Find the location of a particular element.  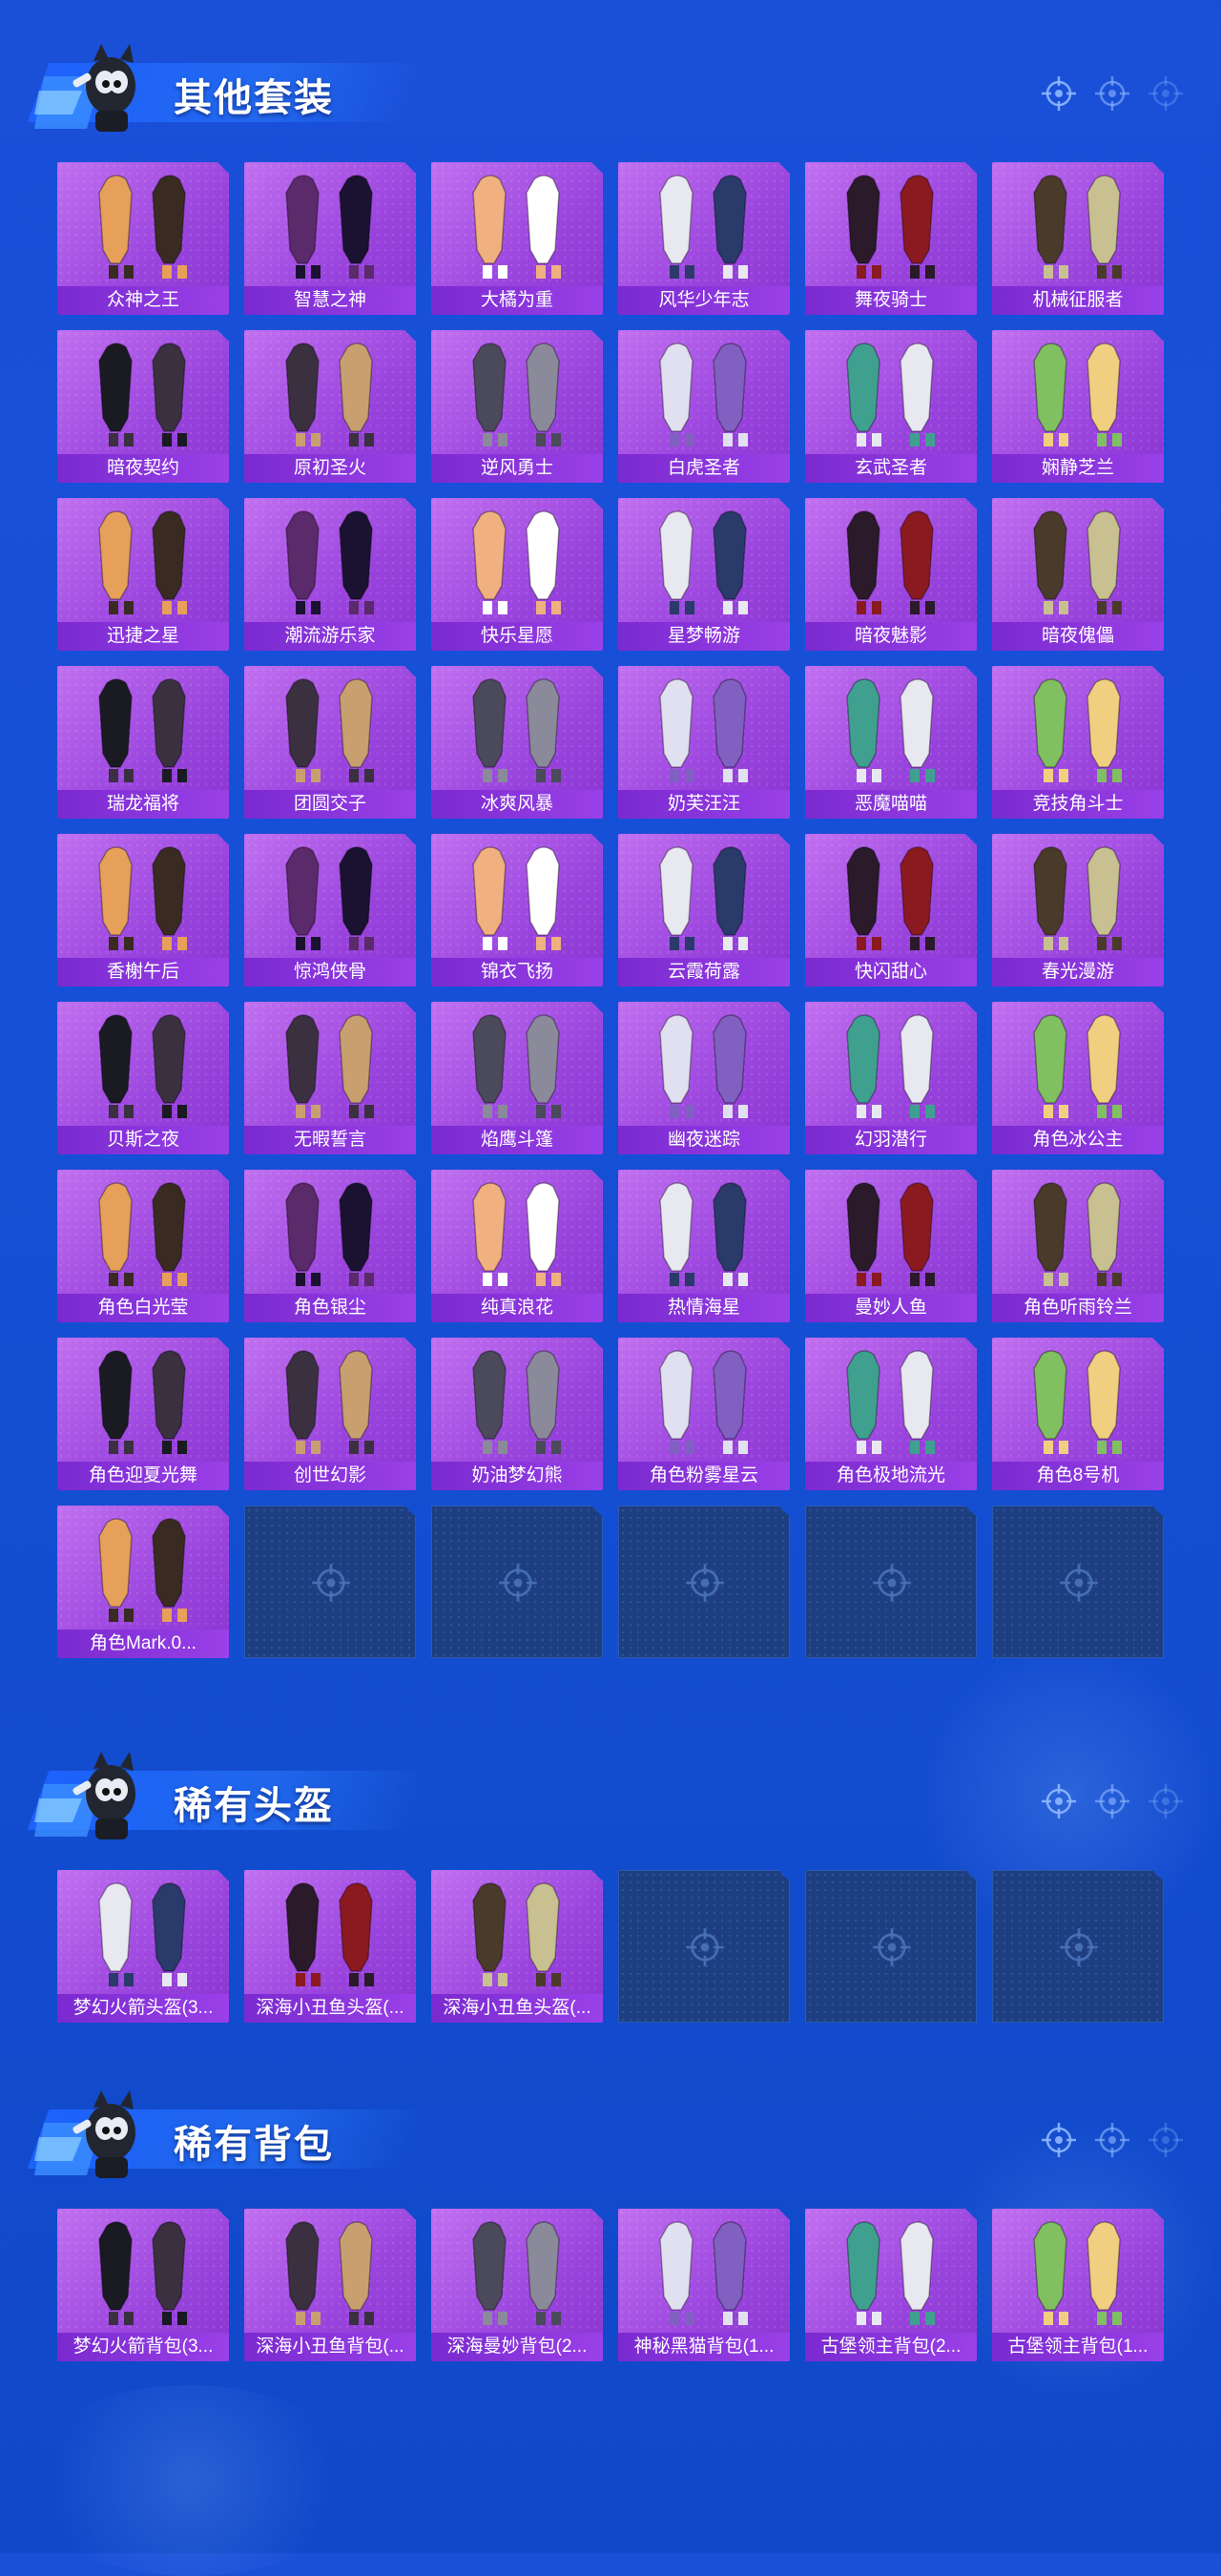

item-label: 角色极地流光 is located at coordinates (891, 1476).